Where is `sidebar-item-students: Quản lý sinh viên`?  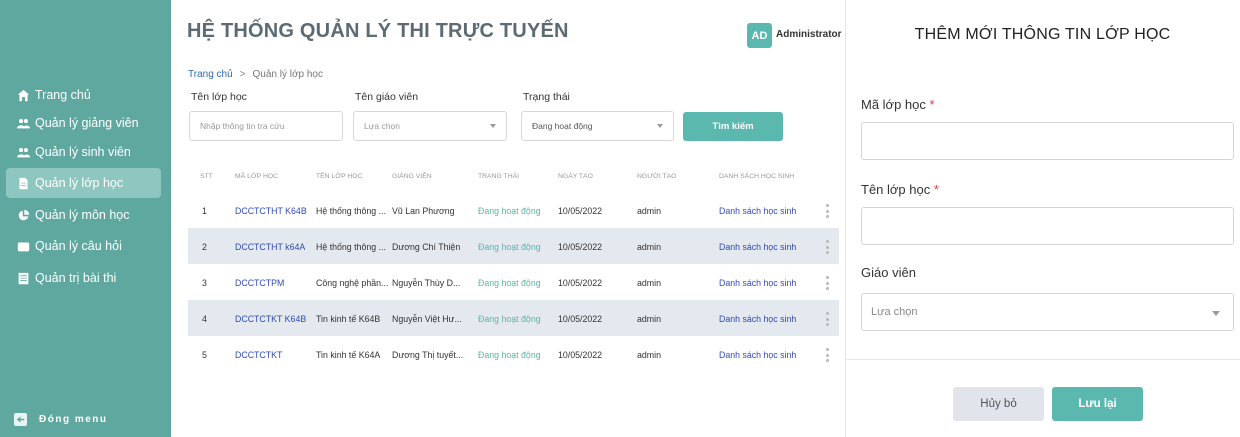
sidebar-item-students: Quản lý sinh viên is located at coordinates (83, 152).